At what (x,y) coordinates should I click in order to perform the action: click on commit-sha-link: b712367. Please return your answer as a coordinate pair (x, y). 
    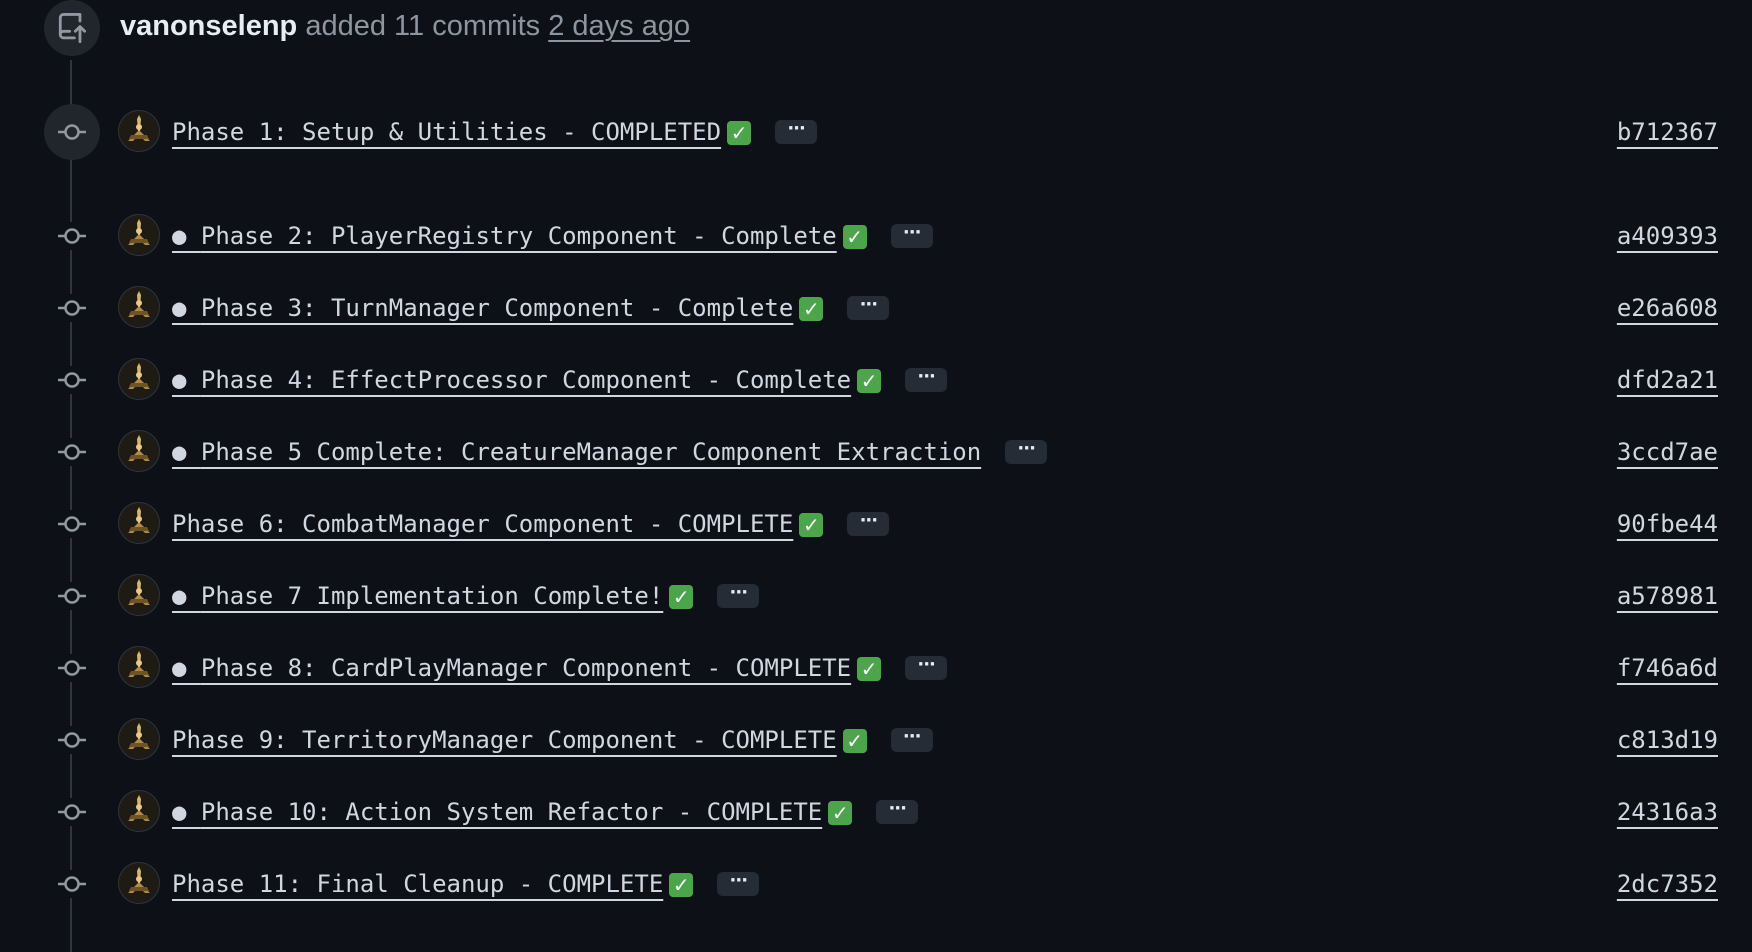
    Looking at the image, I should click on (1667, 132).